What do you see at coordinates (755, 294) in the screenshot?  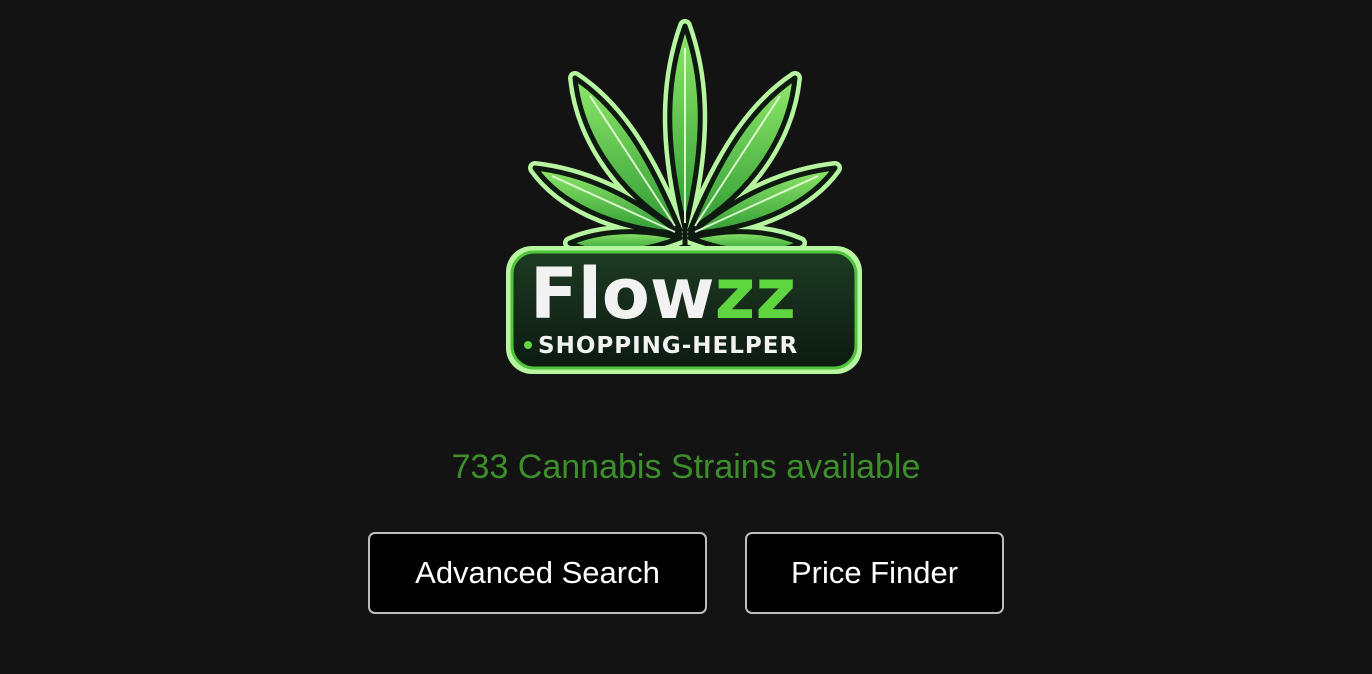 I see `logo-brand-green: zz` at bounding box center [755, 294].